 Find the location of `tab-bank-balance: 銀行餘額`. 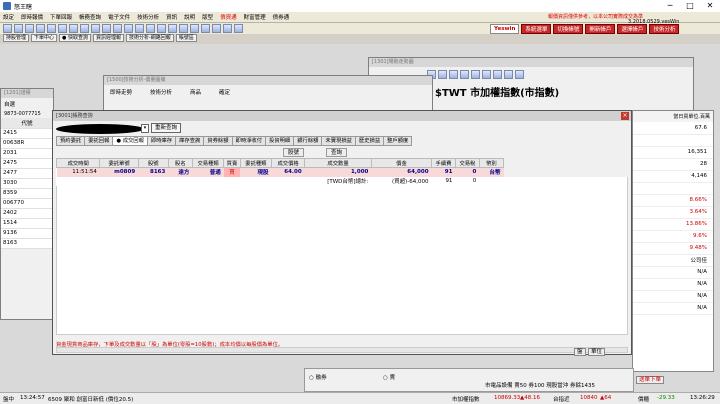

tab-bank-balance: 銀行餘額 is located at coordinates (308, 141).